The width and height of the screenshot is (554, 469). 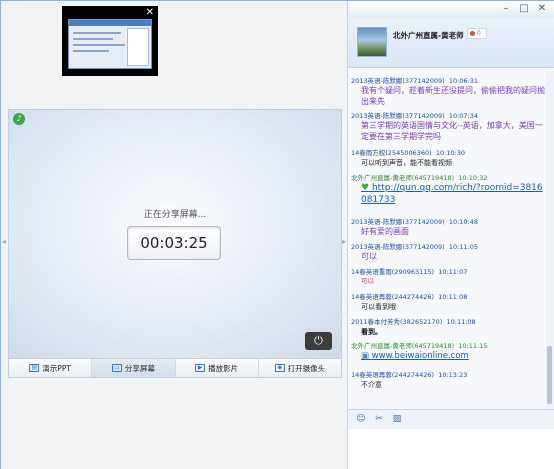 What do you see at coordinates (473, 346) in the screenshot?
I see `message-time: 10:11:15` at bounding box center [473, 346].